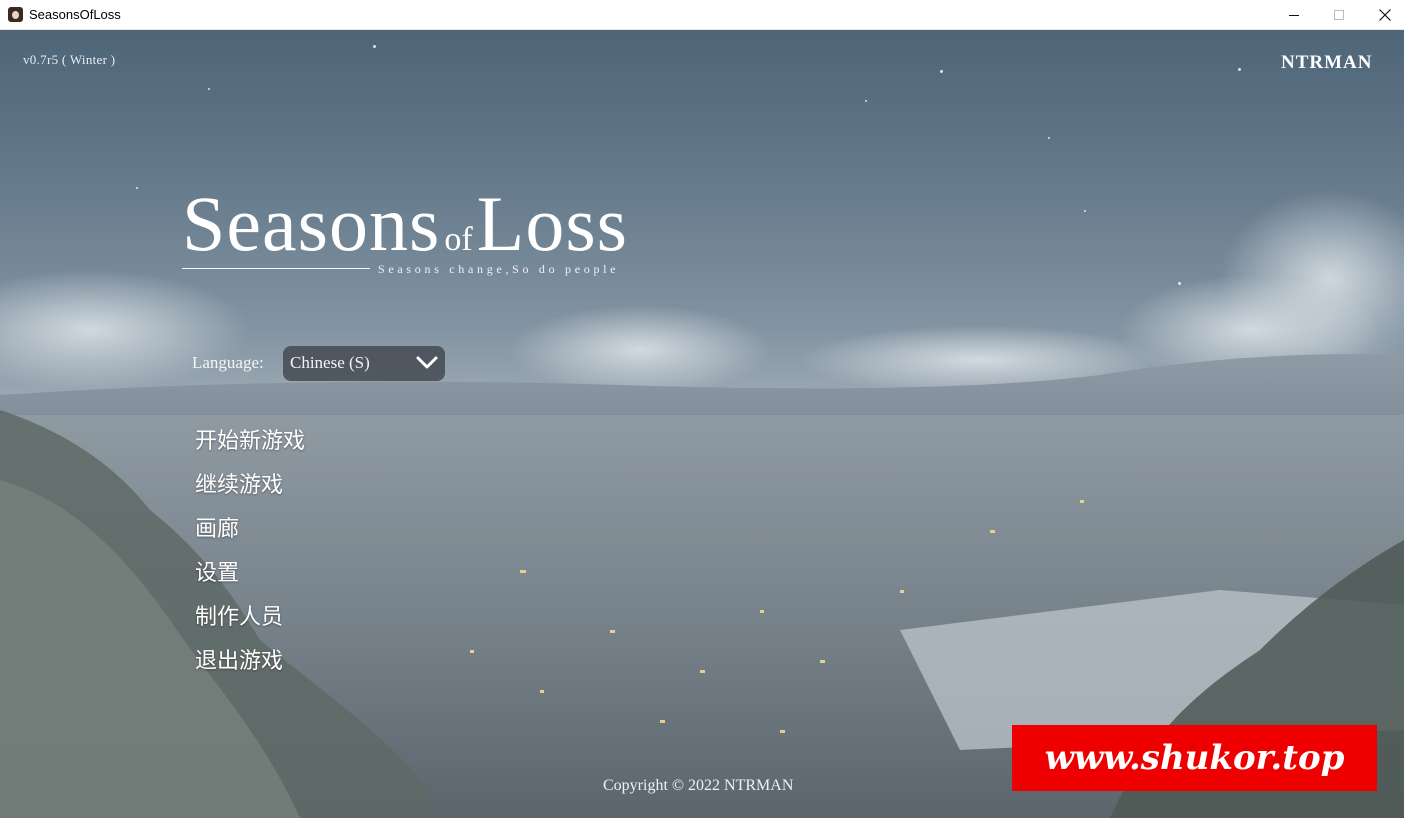 This screenshot has width=1404, height=818. I want to click on menu-settings: 设置, so click(217, 571).